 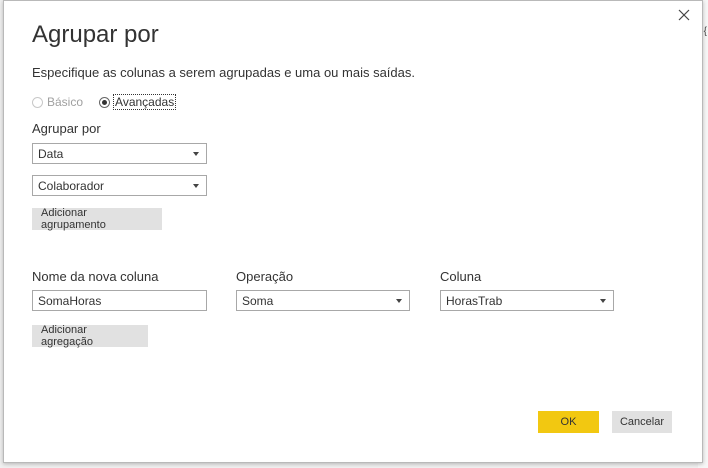 I want to click on radio-basic: Básico, so click(x=57, y=102).